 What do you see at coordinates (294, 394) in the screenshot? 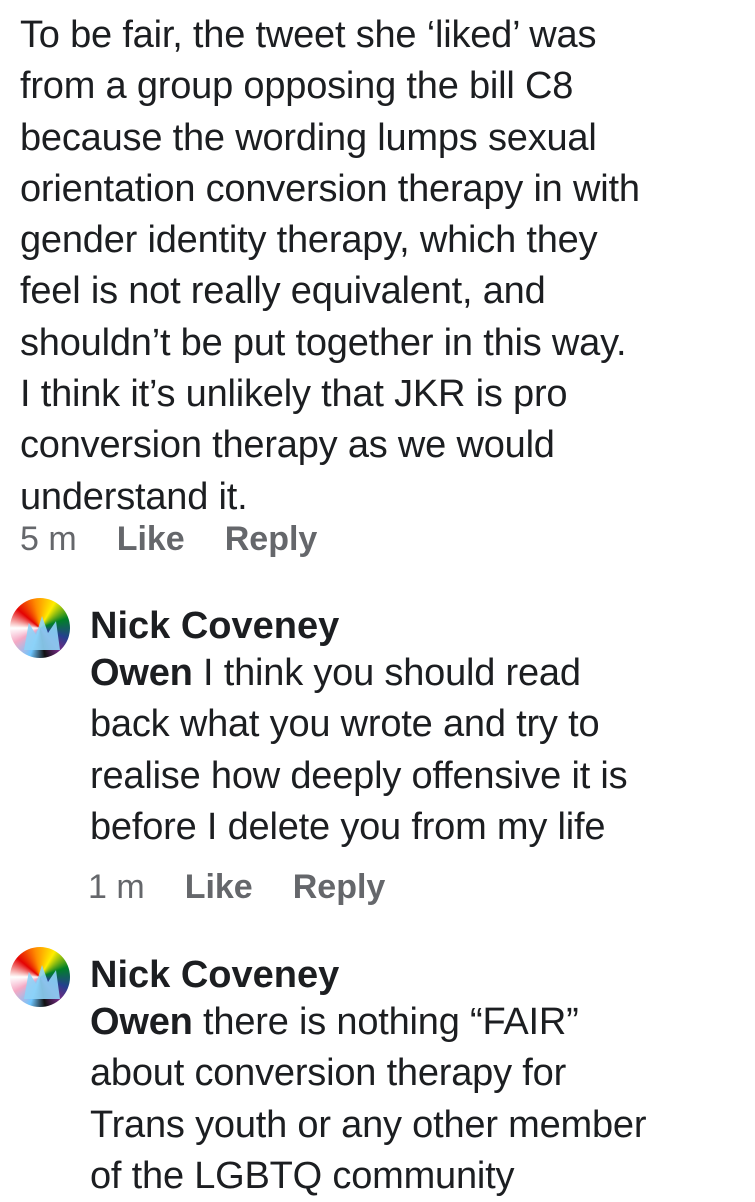
I see `comment-line: I think it’s unlikely that JKR is pro` at bounding box center [294, 394].